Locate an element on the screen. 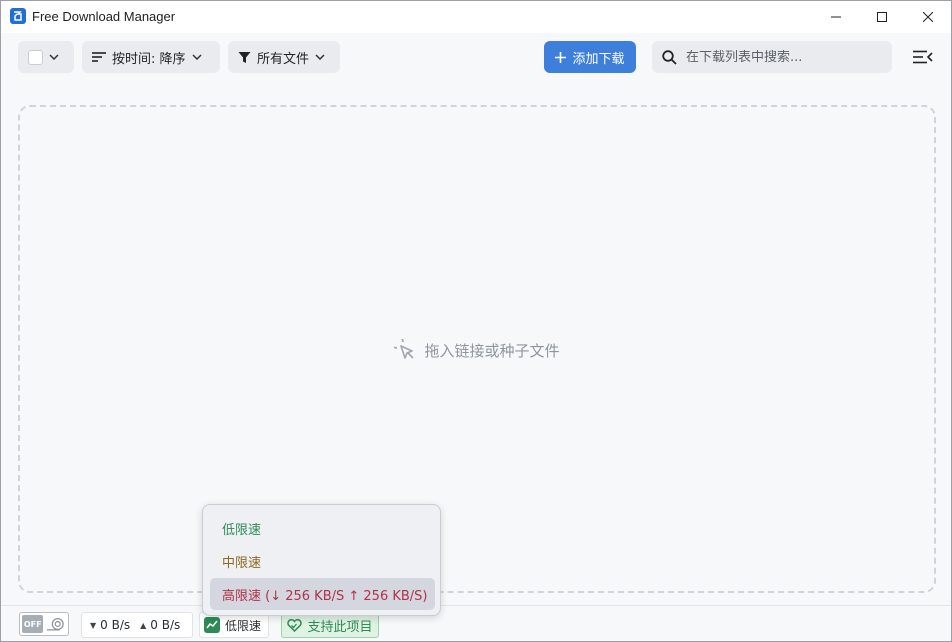 Image resolution: width=952 pixels, height=642 pixels. menu-item-medium-limit: 中限速 is located at coordinates (322, 561).